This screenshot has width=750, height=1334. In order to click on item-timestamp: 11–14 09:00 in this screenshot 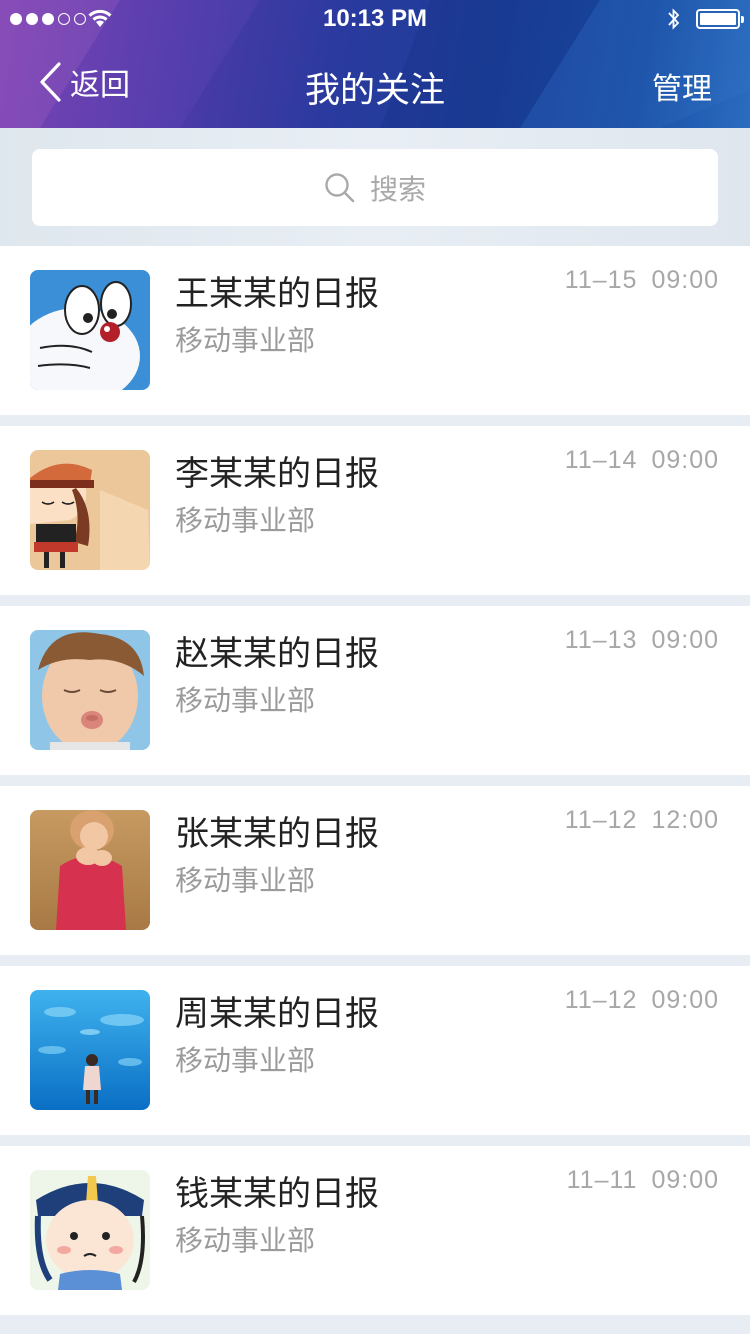, I will do `click(642, 460)`.